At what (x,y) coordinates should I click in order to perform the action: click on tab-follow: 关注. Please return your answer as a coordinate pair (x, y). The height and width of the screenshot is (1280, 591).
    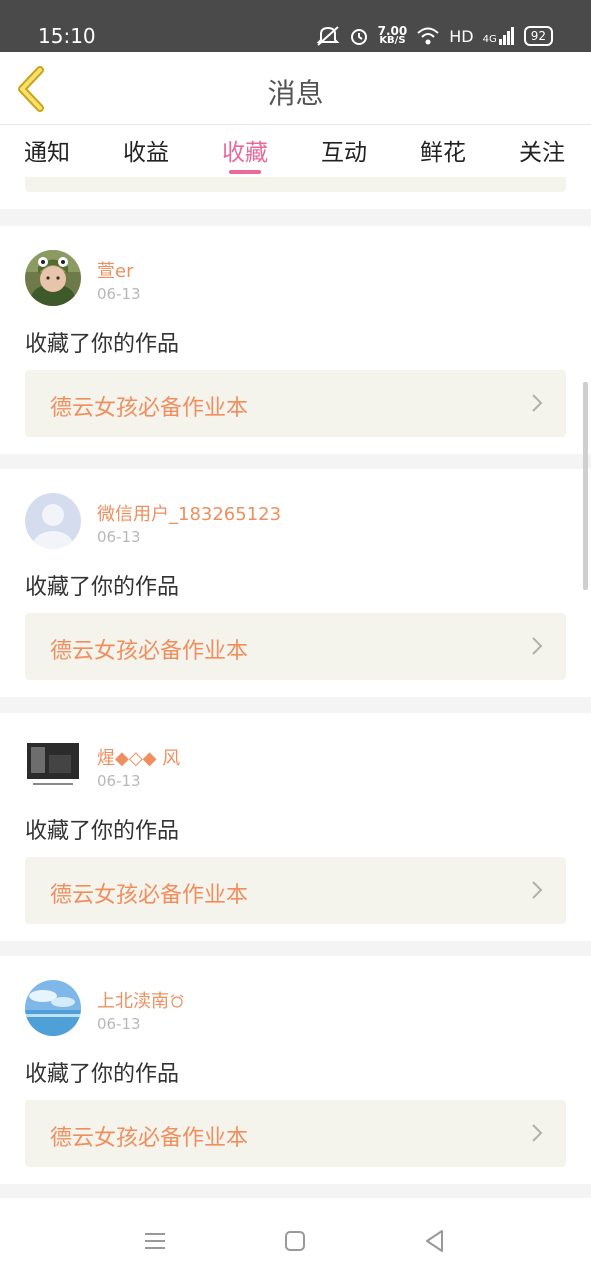
    Looking at the image, I should click on (542, 150).